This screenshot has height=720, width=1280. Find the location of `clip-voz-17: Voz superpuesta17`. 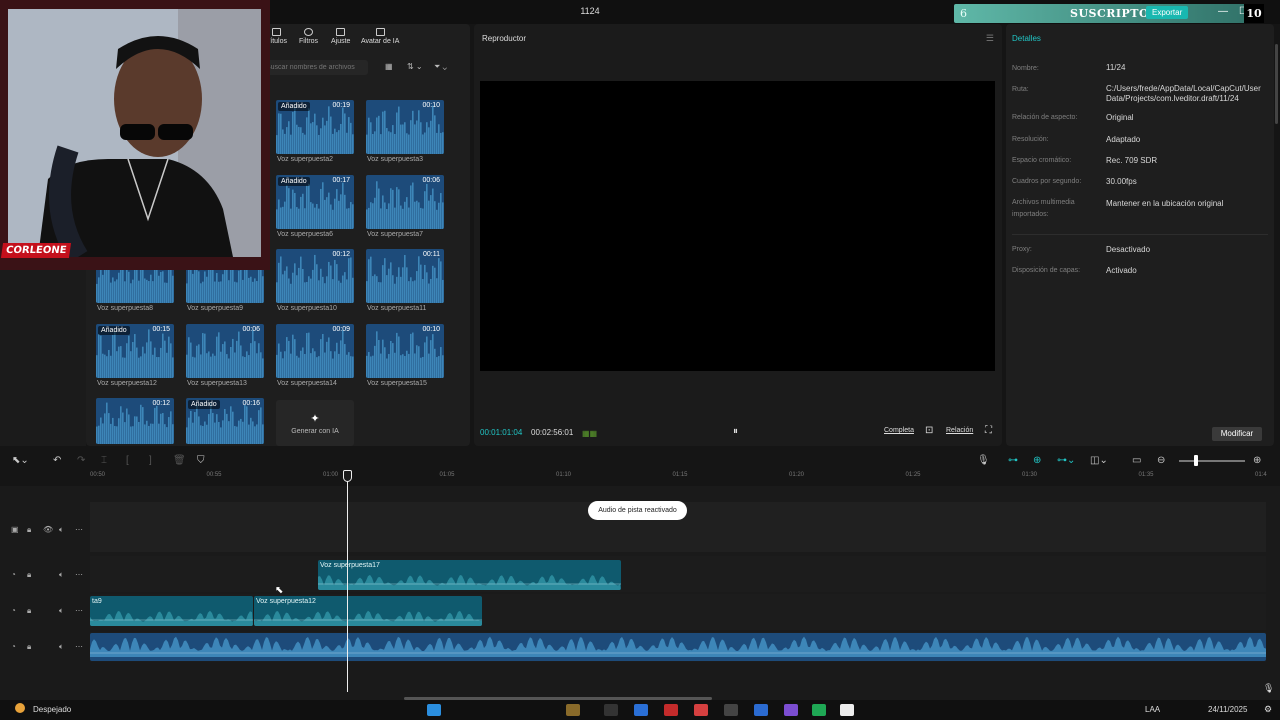

clip-voz-17: Voz superpuesta17 is located at coordinates (469, 575).